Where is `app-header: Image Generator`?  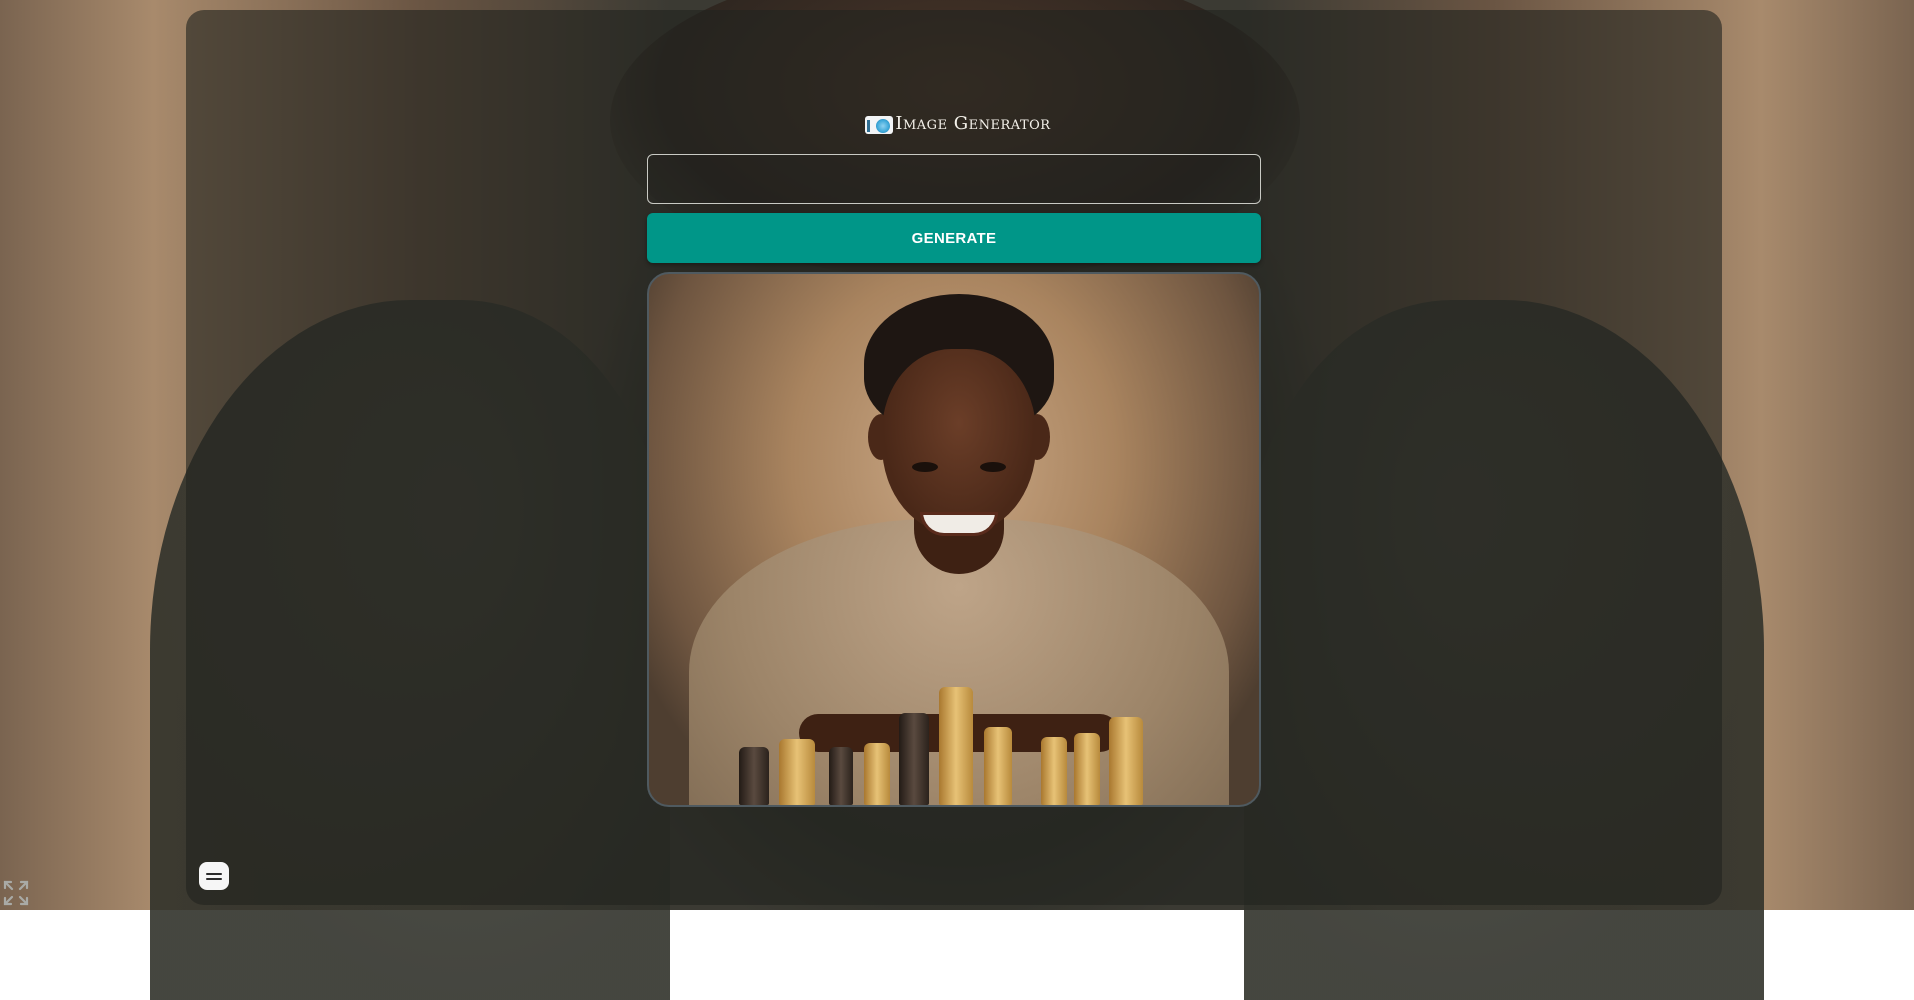
app-header: Image Generator is located at coordinates (957, 123).